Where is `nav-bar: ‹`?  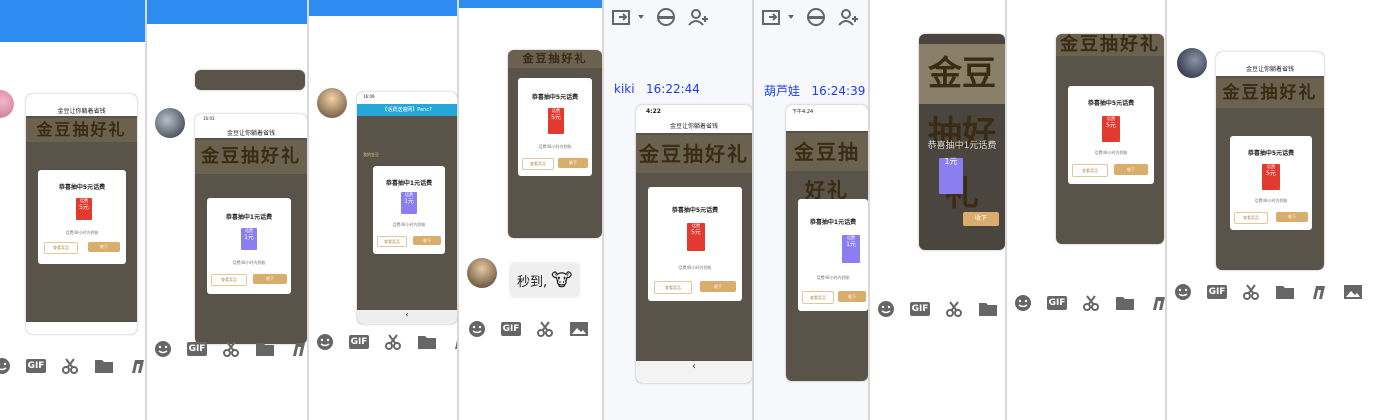
nav-bar: ‹ is located at coordinates (407, 317).